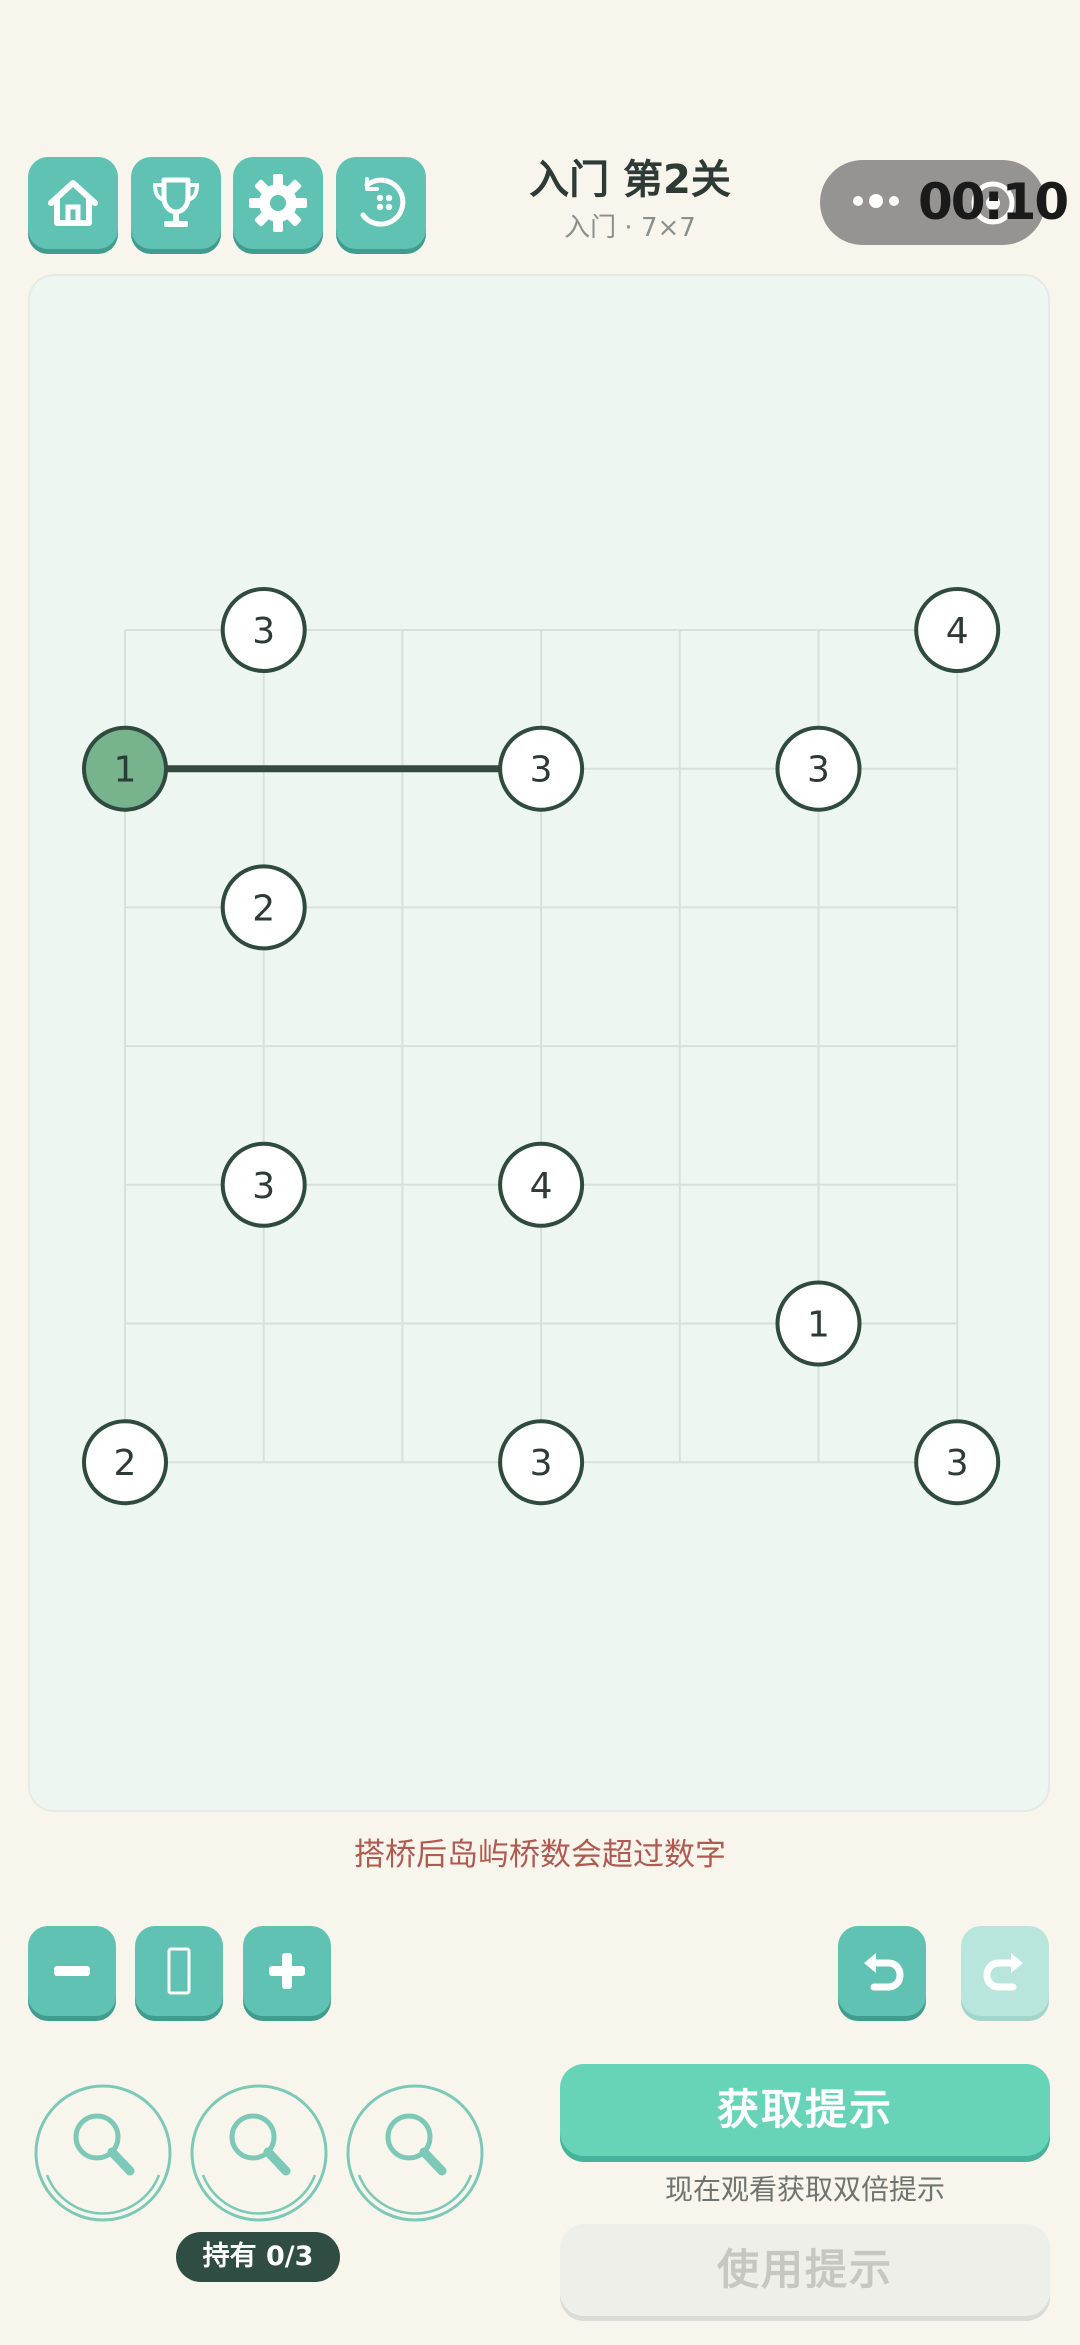 This screenshot has height=2345, width=1080. I want to click on undo-icon, so click(884, 1972).